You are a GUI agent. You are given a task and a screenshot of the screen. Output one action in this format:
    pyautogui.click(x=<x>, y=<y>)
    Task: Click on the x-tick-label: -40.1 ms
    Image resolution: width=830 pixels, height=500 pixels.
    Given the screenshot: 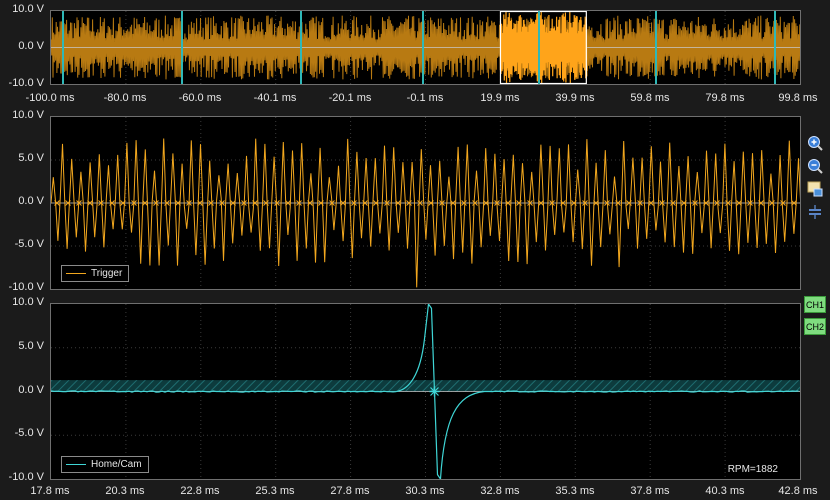 What is the action you would take?
    pyautogui.click(x=275, y=98)
    